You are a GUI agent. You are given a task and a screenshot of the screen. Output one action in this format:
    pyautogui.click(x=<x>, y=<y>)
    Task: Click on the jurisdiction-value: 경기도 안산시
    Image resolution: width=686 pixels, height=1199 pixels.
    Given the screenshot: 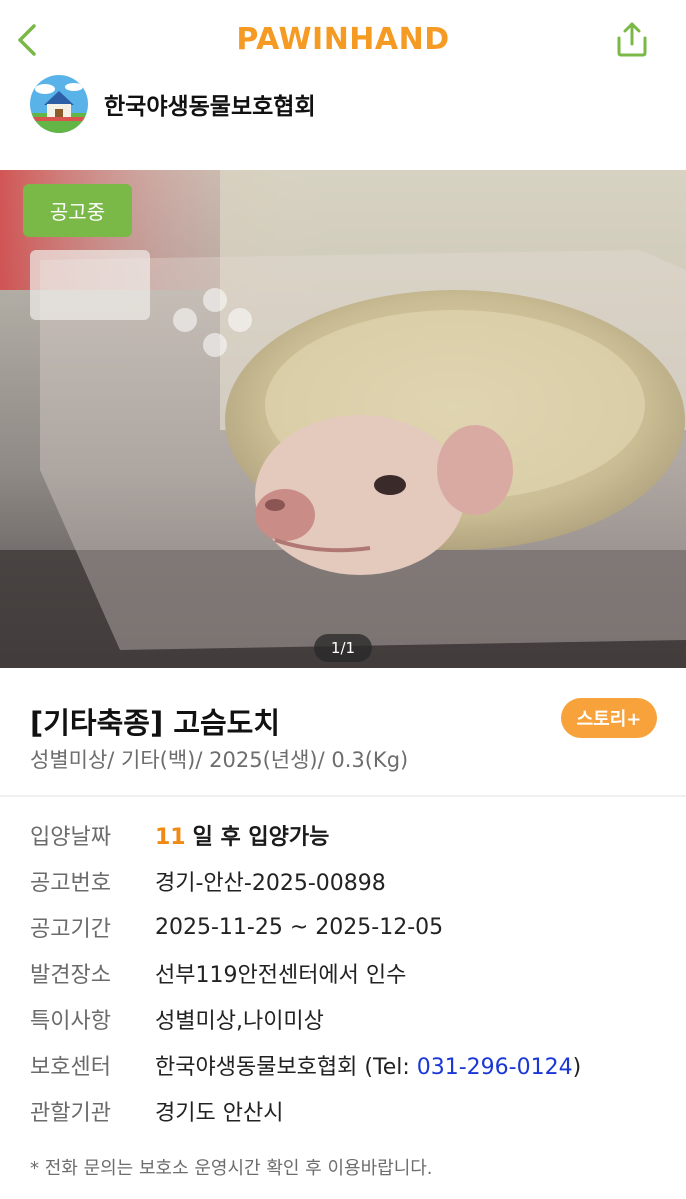 What is the action you would take?
    pyautogui.click(x=219, y=1113)
    